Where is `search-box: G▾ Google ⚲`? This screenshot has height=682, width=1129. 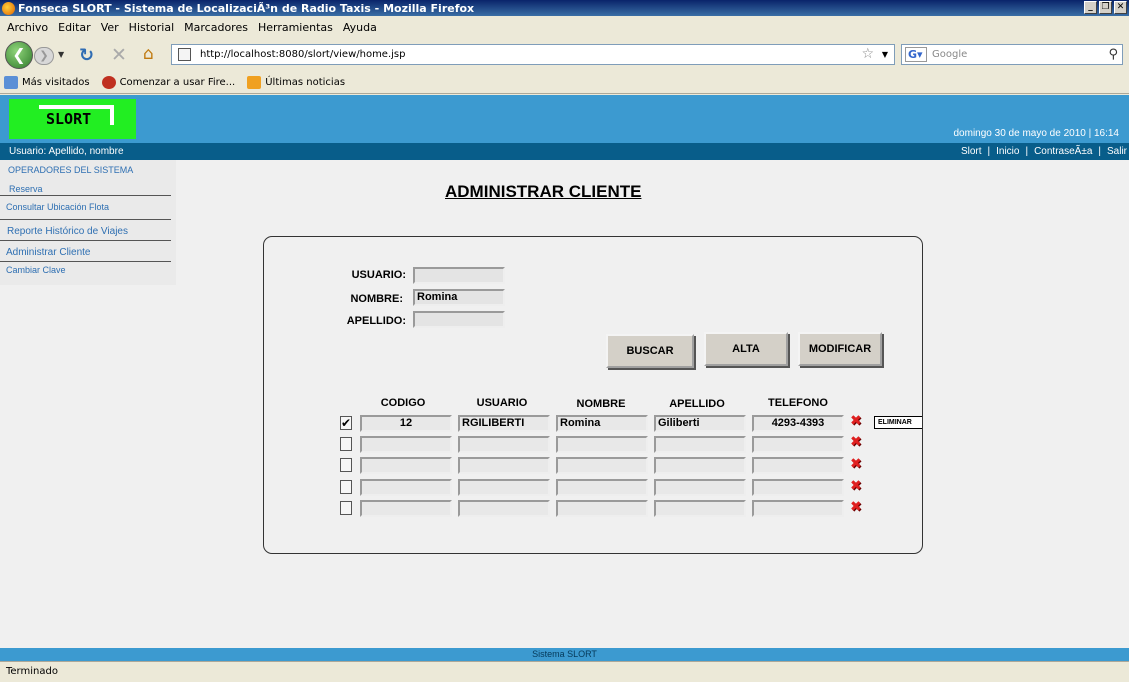 search-box: G▾ Google ⚲ is located at coordinates (1012, 54).